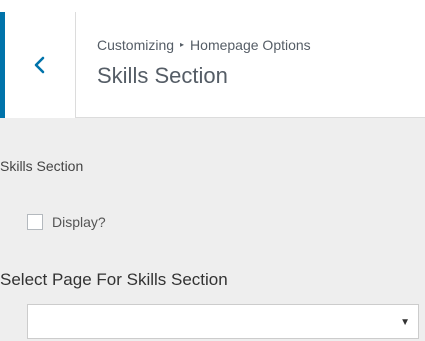 Image resolution: width=425 pixels, height=341 pixels. What do you see at coordinates (250, 45) in the screenshot?
I see `breadcrumb-current: Homepage Options` at bounding box center [250, 45].